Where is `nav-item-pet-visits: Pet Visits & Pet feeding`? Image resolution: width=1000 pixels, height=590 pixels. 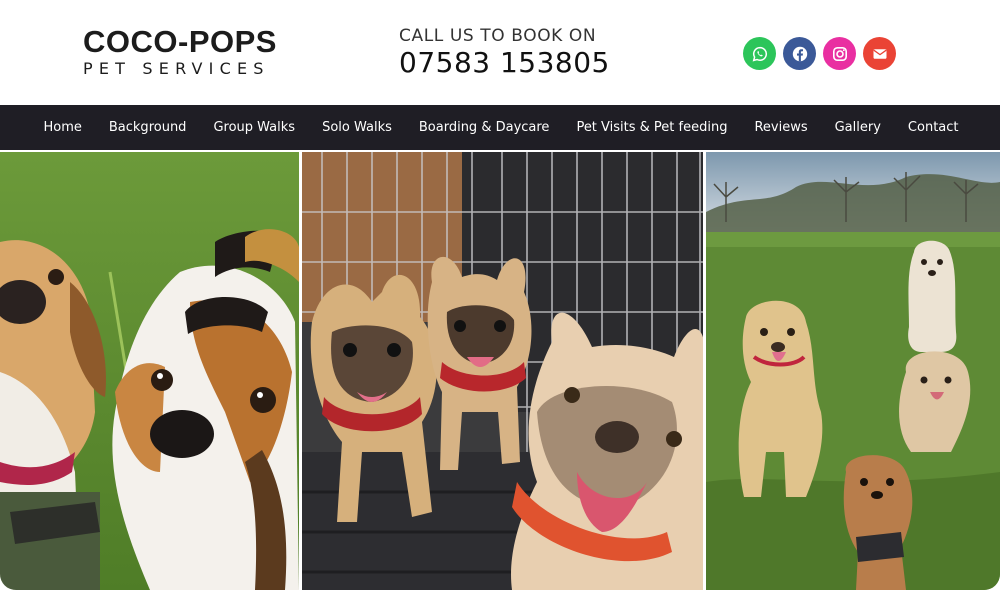 nav-item-pet-visits: Pet Visits & Pet feeding is located at coordinates (651, 127).